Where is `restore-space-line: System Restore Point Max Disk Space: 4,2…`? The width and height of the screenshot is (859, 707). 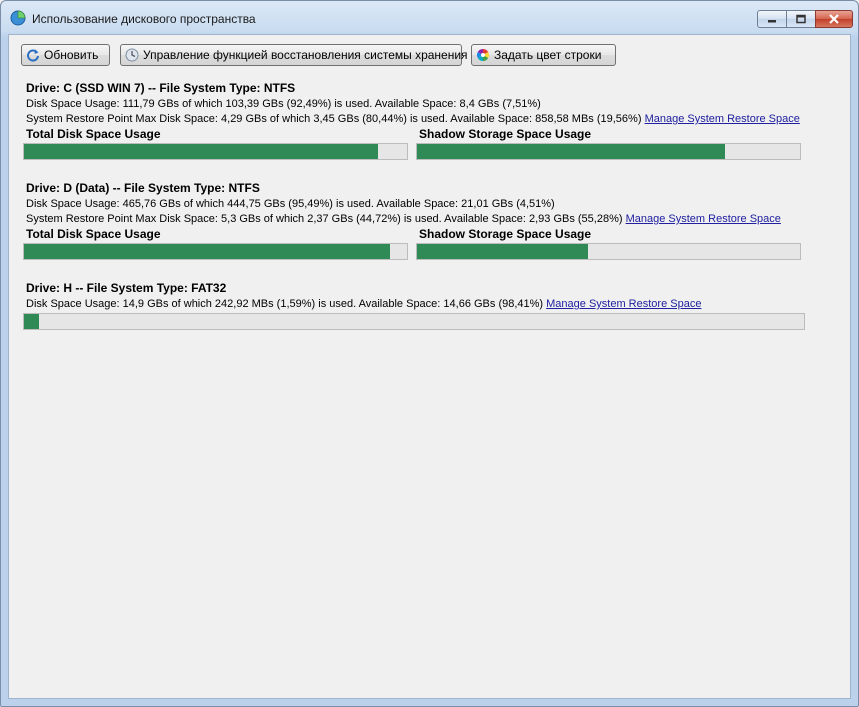
restore-space-line: System Restore Point Max Disk Space: 4,2… is located at coordinates (413, 119).